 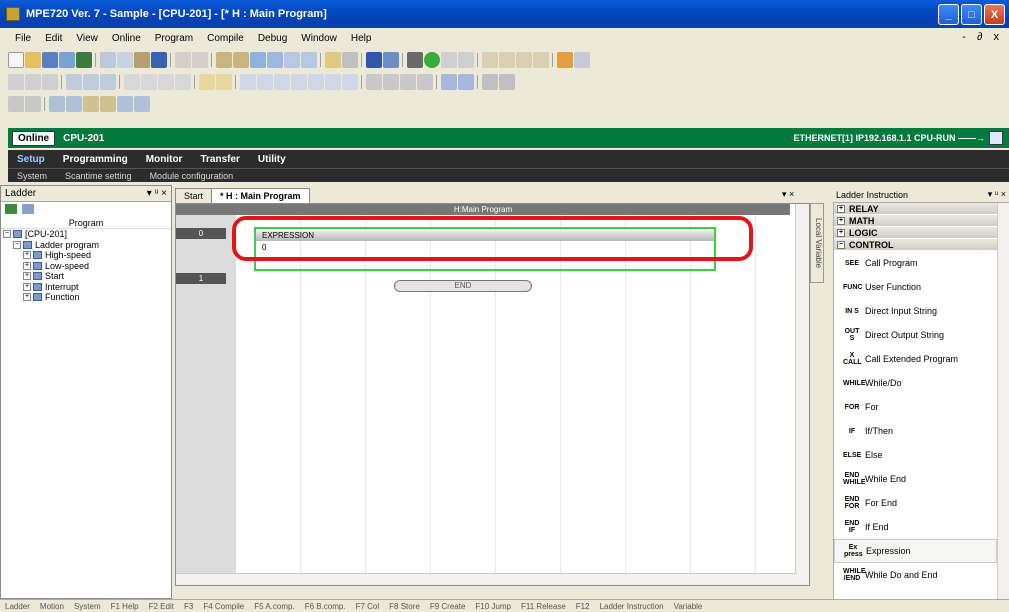 I want to click on compare-j-icon, so click(x=408, y=82).